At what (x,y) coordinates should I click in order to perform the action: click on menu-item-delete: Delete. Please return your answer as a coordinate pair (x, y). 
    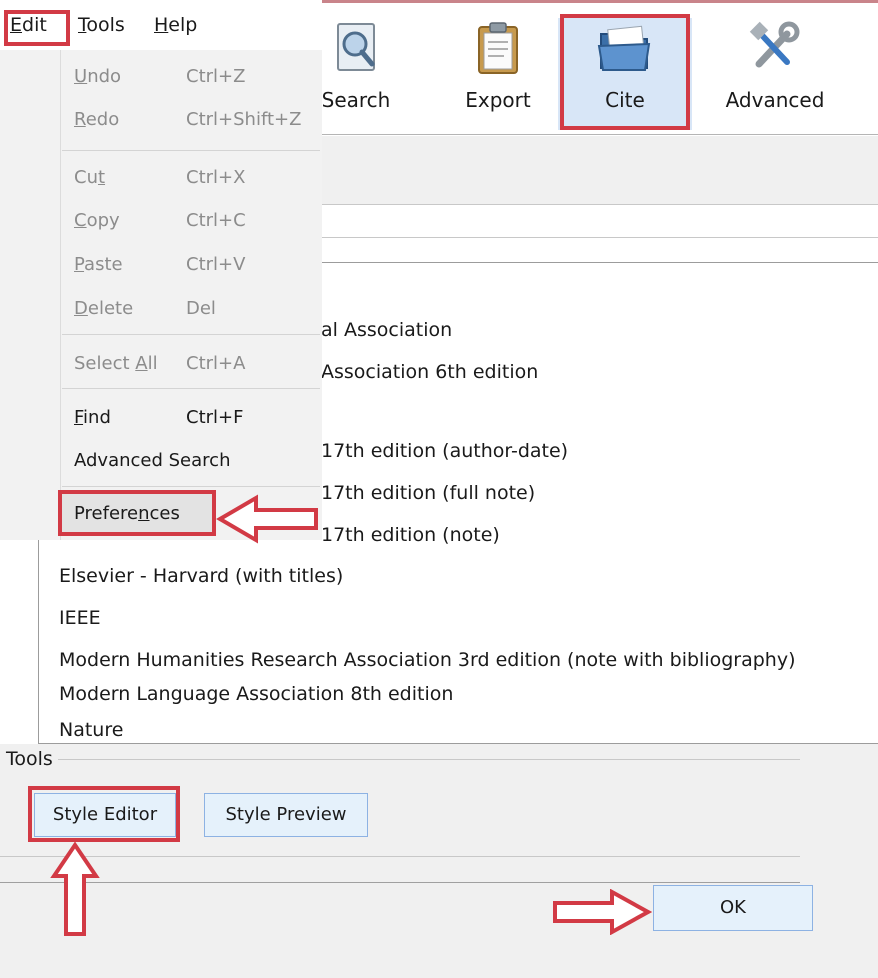
    Looking at the image, I should click on (103, 308).